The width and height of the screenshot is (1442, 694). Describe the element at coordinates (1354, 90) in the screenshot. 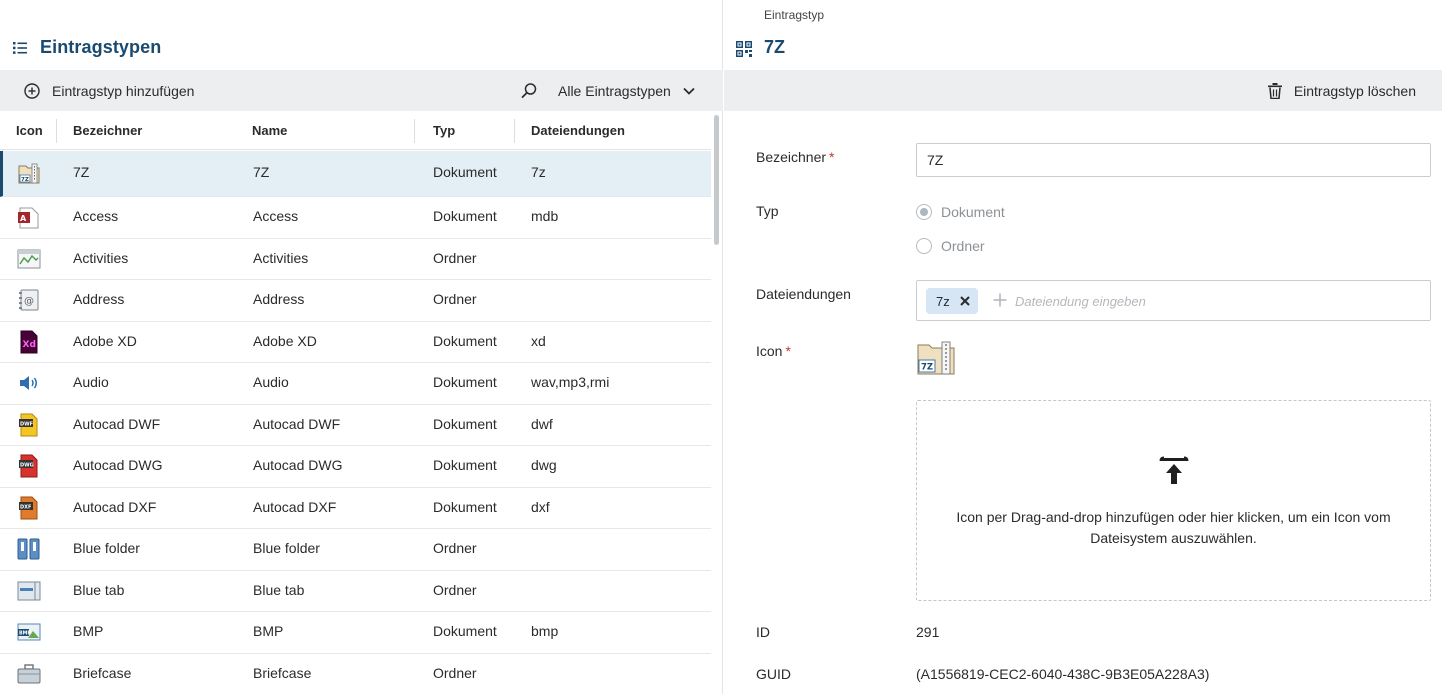

I see `delete-entry-type-label: Eintragstyp löschen` at that location.